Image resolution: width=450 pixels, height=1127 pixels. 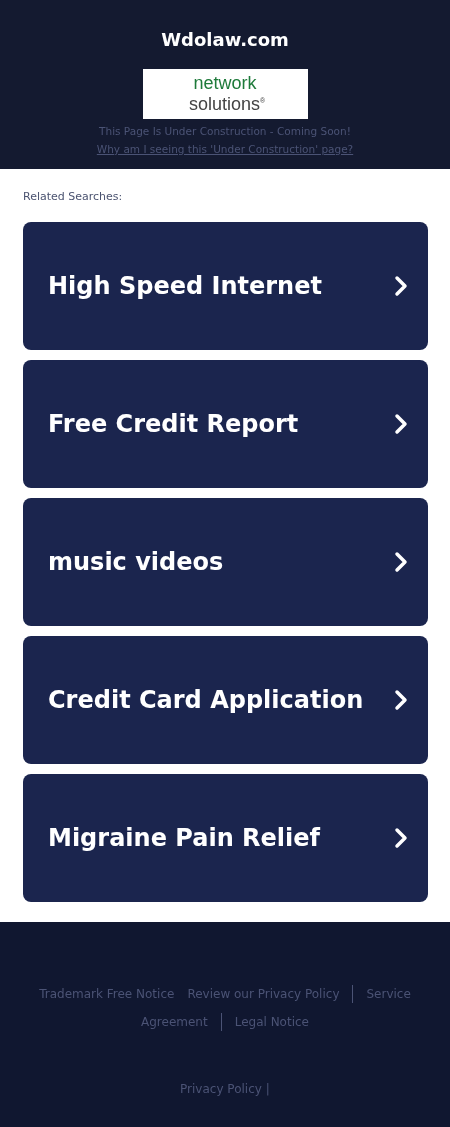 What do you see at coordinates (225, 131) in the screenshot?
I see `notice-text: This Page Is Under Construction - Coming Soon!` at bounding box center [225, 131].